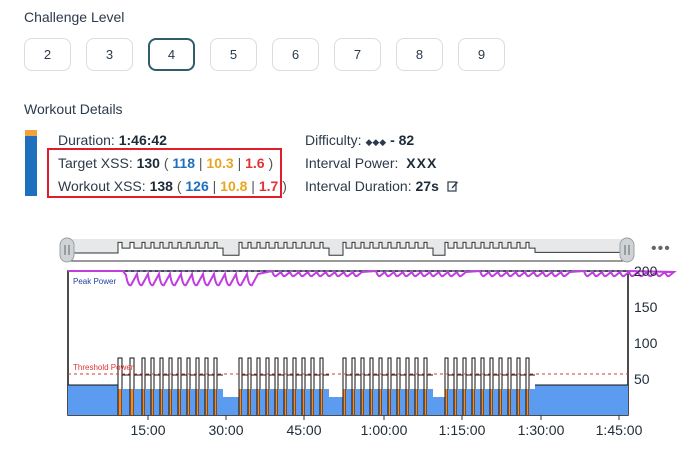 The image size is (690, 452). What do you see at coordinates (646, 307) in the screenshot?
I see `y-tick-label: 150` at bounding box center [646, 307].